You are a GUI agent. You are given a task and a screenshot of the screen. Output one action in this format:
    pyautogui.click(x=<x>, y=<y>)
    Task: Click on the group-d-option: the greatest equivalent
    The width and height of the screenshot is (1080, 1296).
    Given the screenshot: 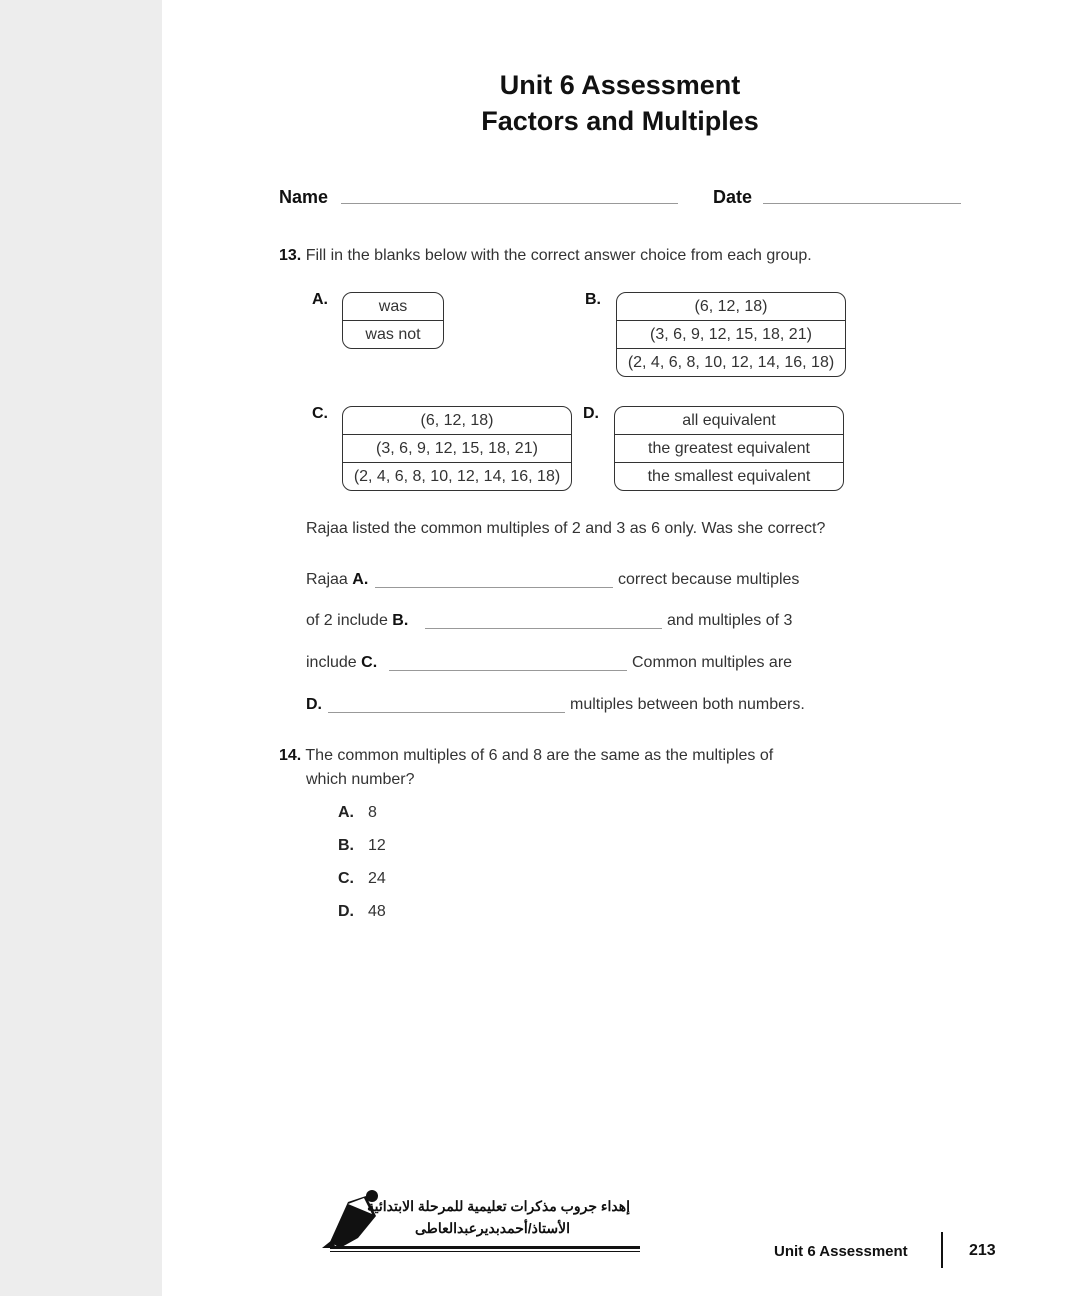 What is the action you would take?
    pyautogui.click(x=729, y=448)
    